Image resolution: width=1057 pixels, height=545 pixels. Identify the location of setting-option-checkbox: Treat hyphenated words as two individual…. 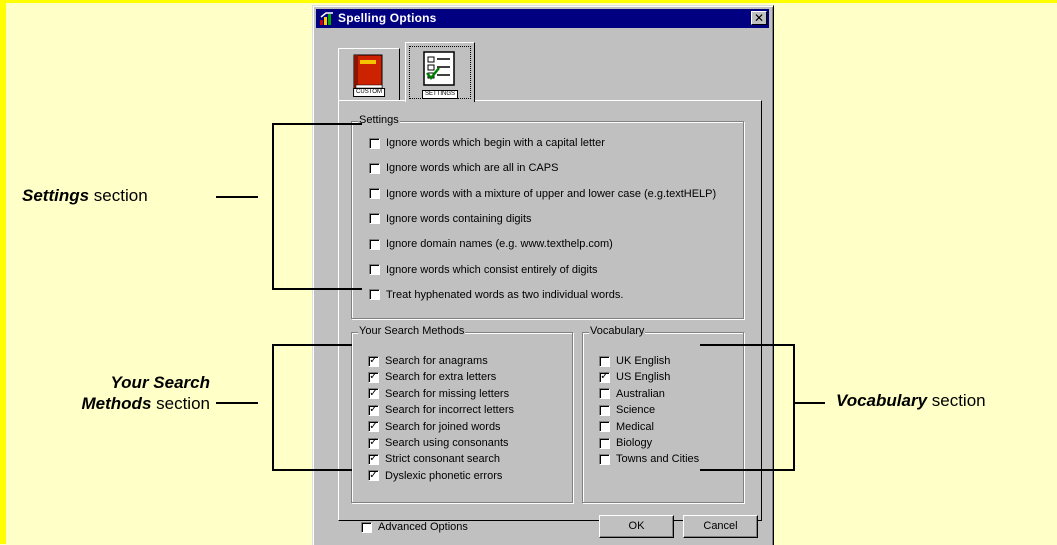
(496, 295).